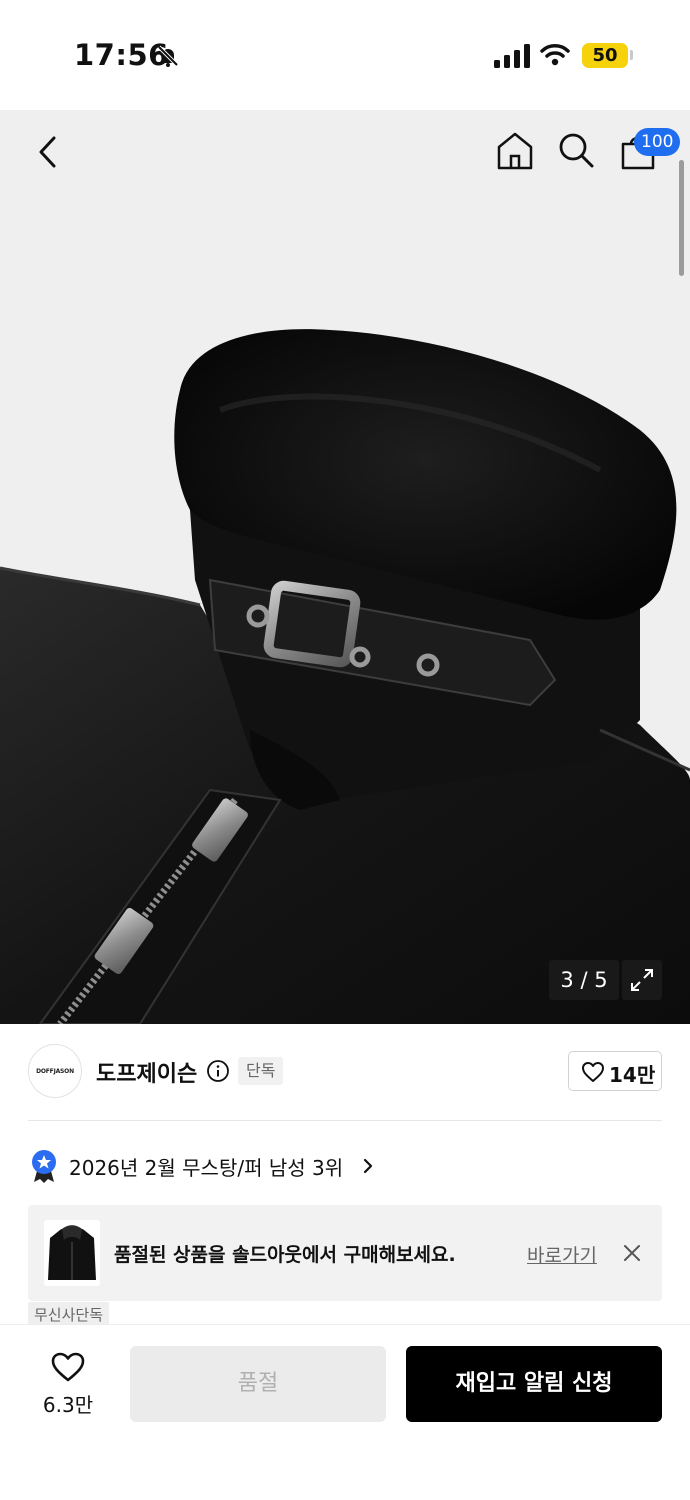 This screenshot has height=1500, width=690. What do you see at coordinates (68, 1385) in the screenshot?
I see `wishlist-button: 6.3만` at bounding box center [68, 1385].